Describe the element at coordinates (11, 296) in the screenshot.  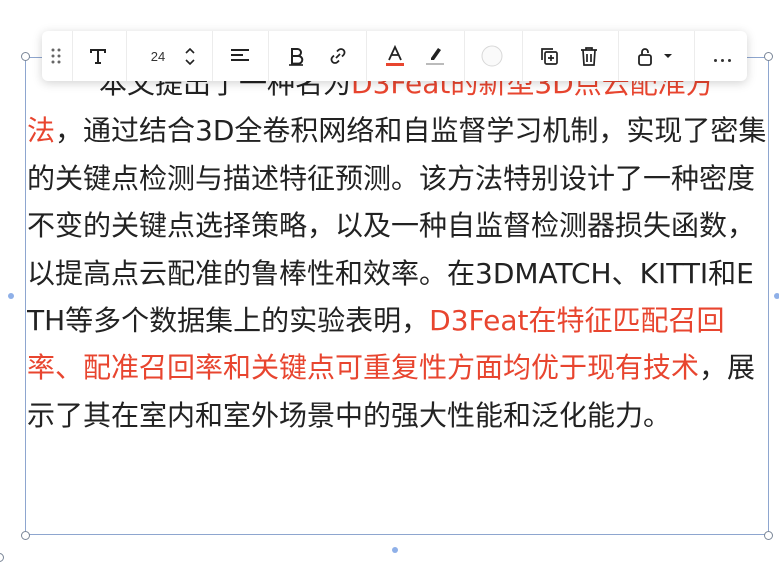
I see `resize-handle-left` at that location.